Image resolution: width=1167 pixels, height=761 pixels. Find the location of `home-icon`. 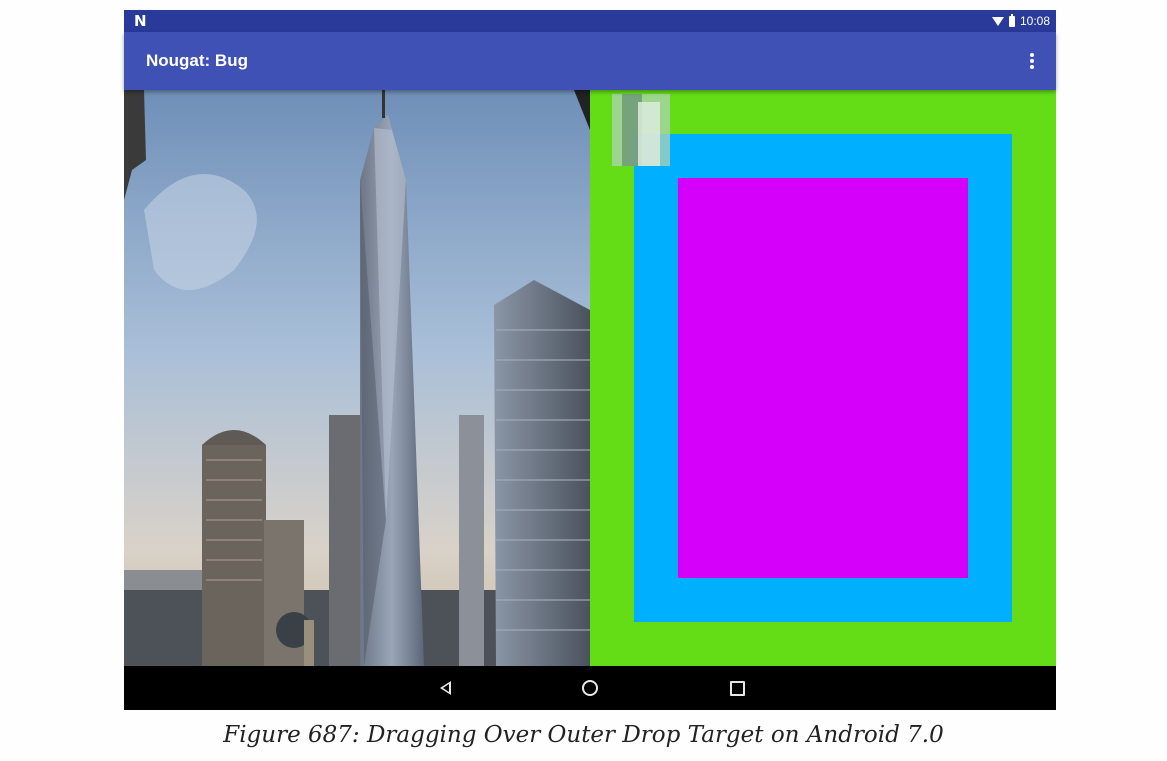

home-icon is located at coordinates (590, 688).